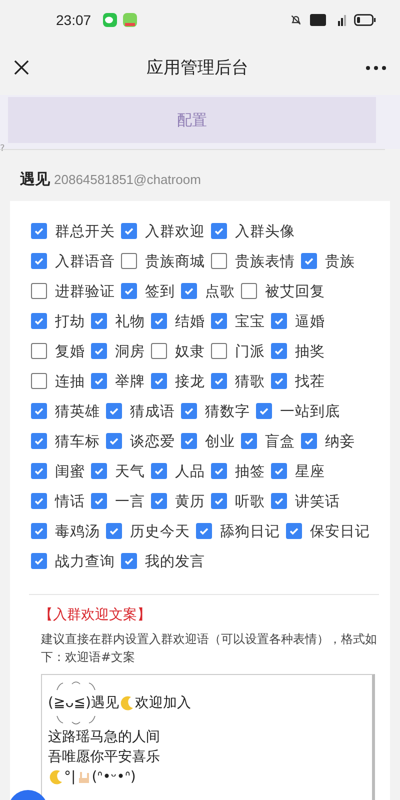 The image size is (400, 800). What do you see at coordinates (190, 471) in the screenshot?
I see `checkbox-label: 人品` at bounding box center [190, 471].